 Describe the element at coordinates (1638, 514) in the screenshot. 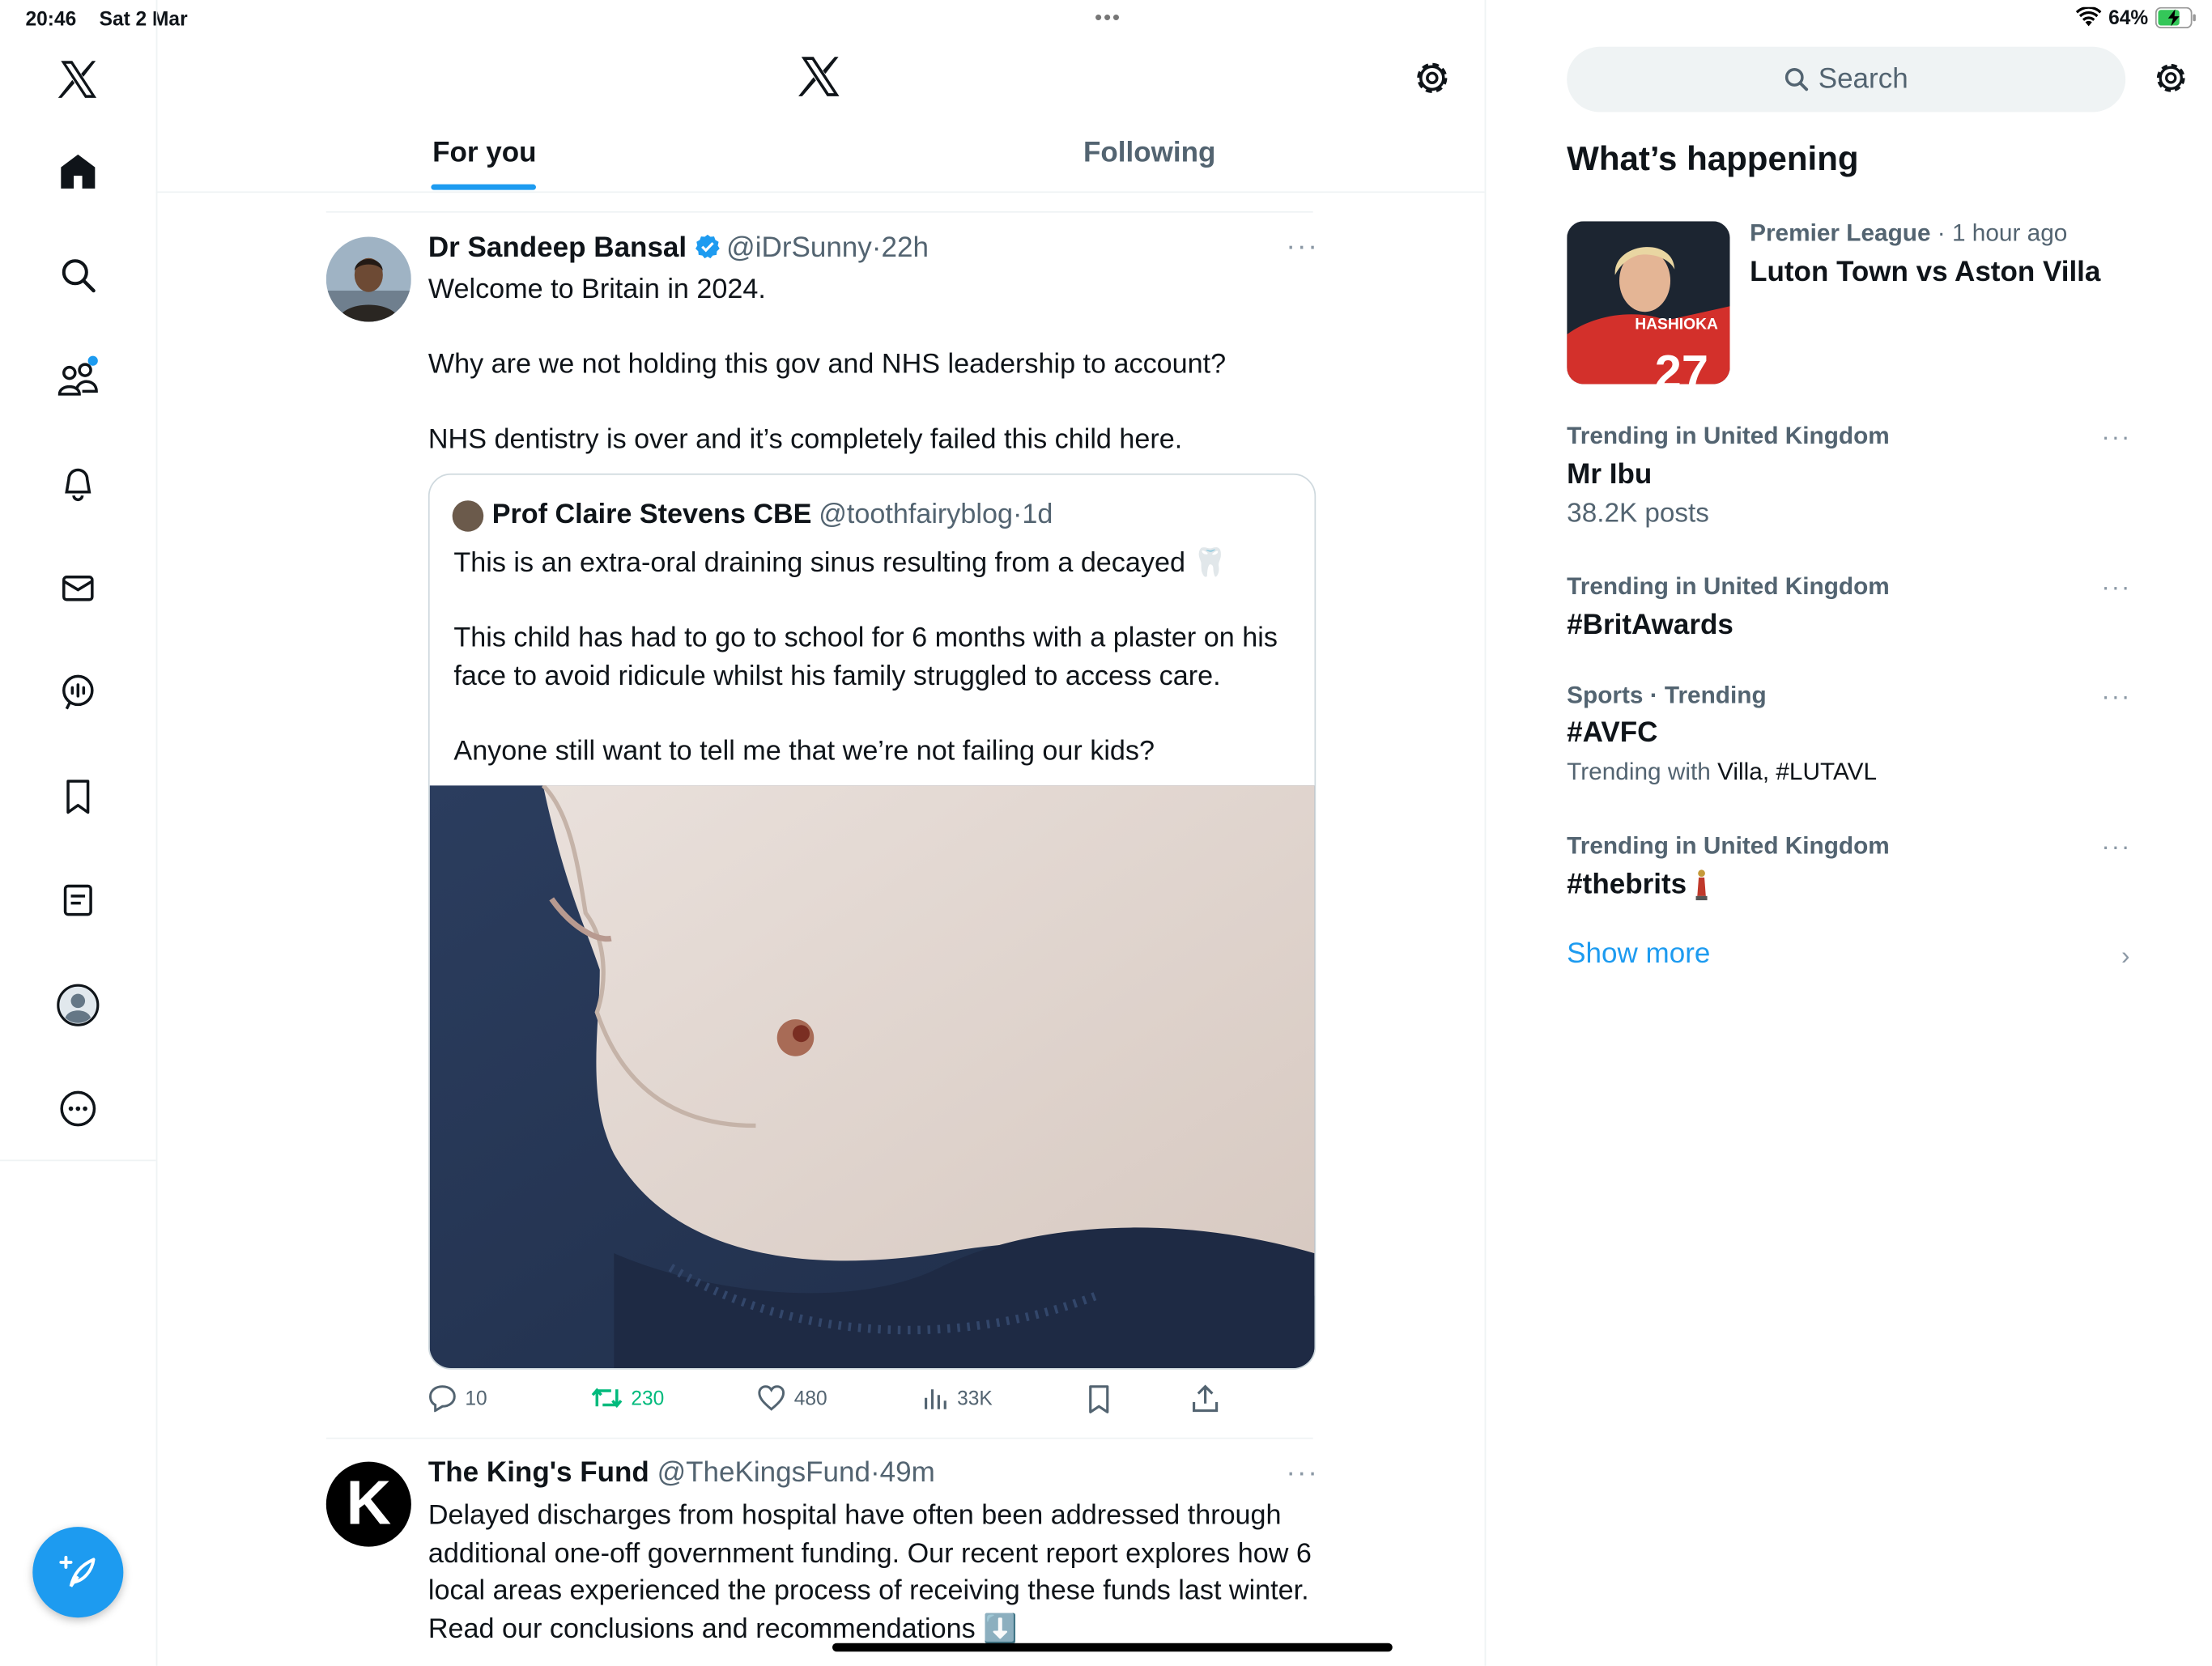

I see `trend-post-count: 38.2K posts` at that location.